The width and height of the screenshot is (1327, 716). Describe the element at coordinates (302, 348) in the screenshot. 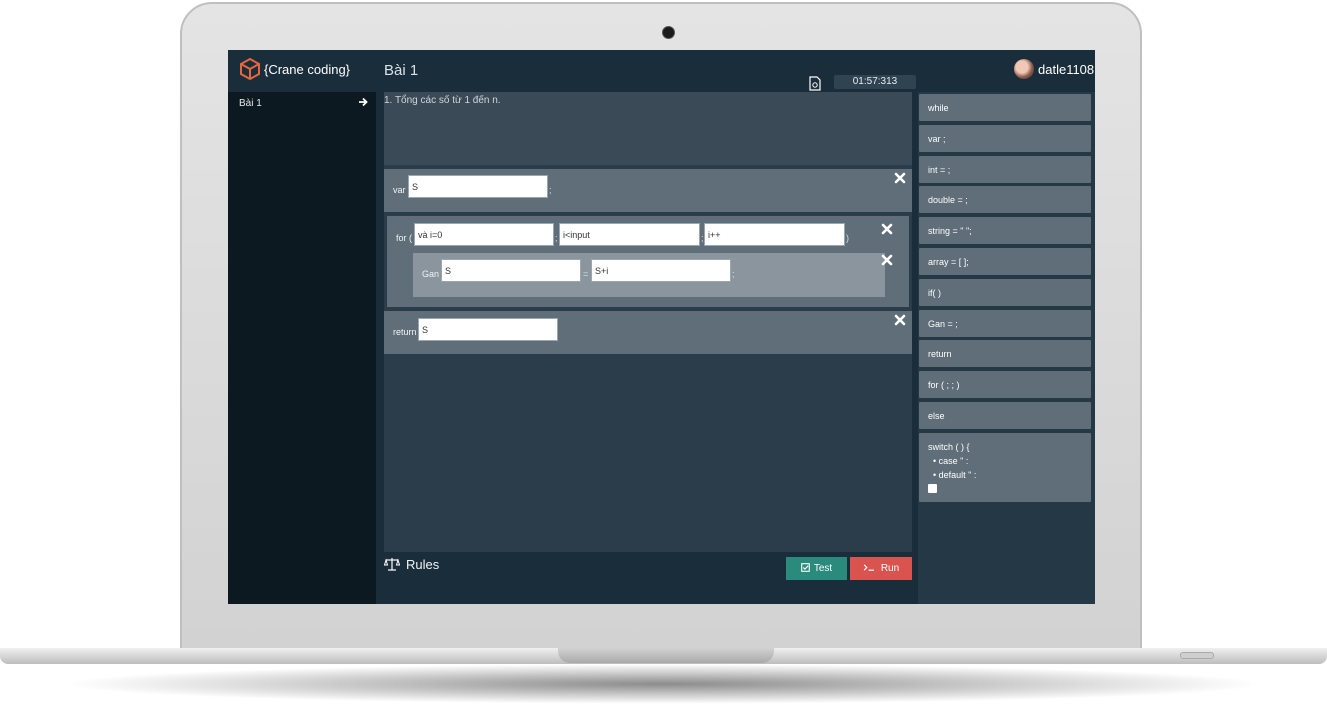

I see `sidebar: Bài 1` at that location.